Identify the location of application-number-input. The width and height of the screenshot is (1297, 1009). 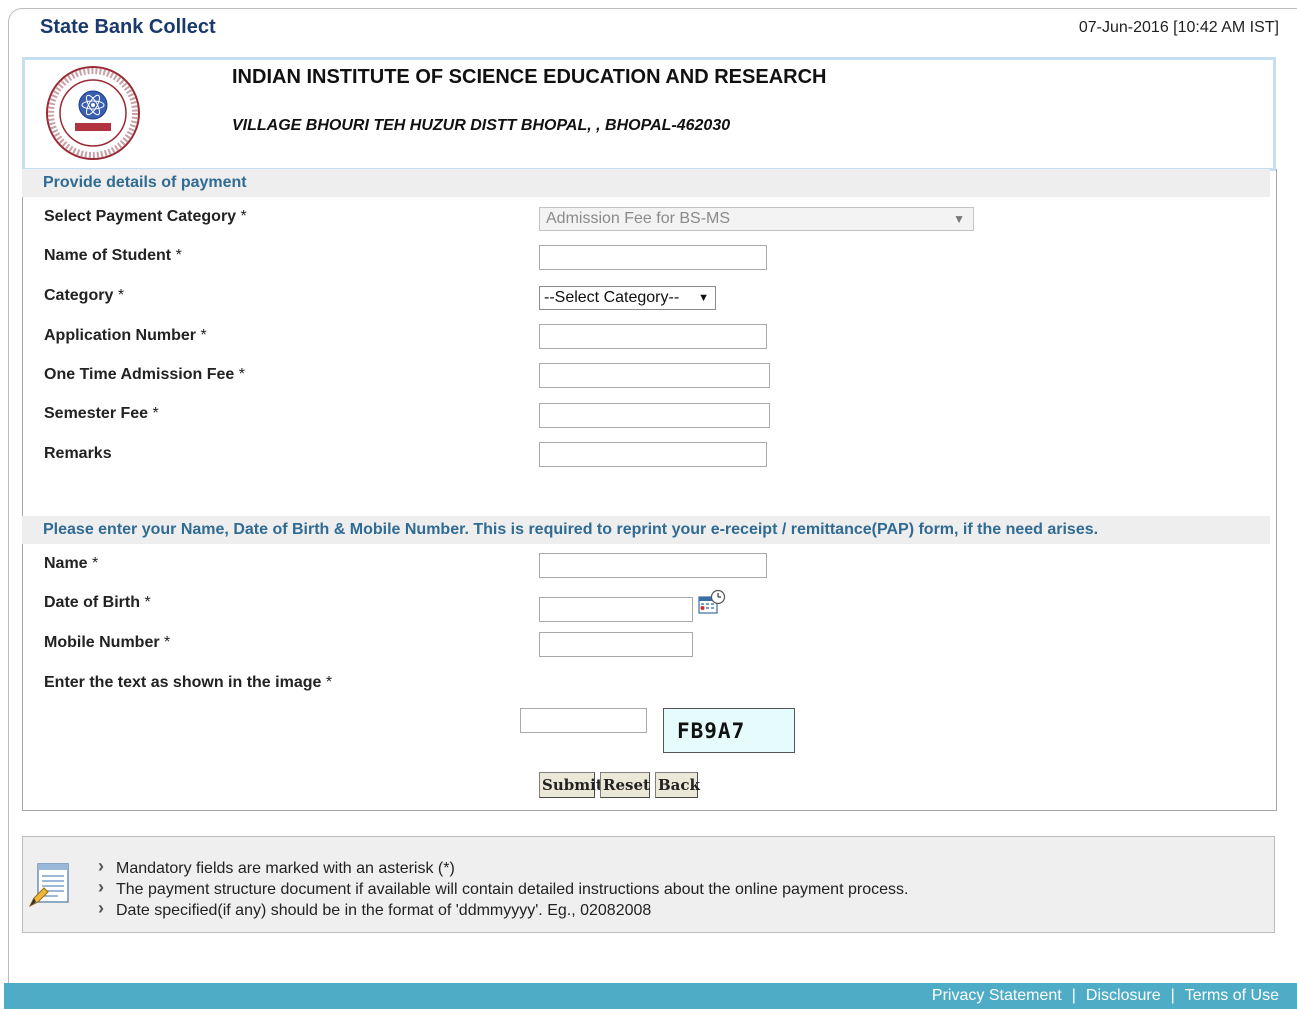
(653, 336).